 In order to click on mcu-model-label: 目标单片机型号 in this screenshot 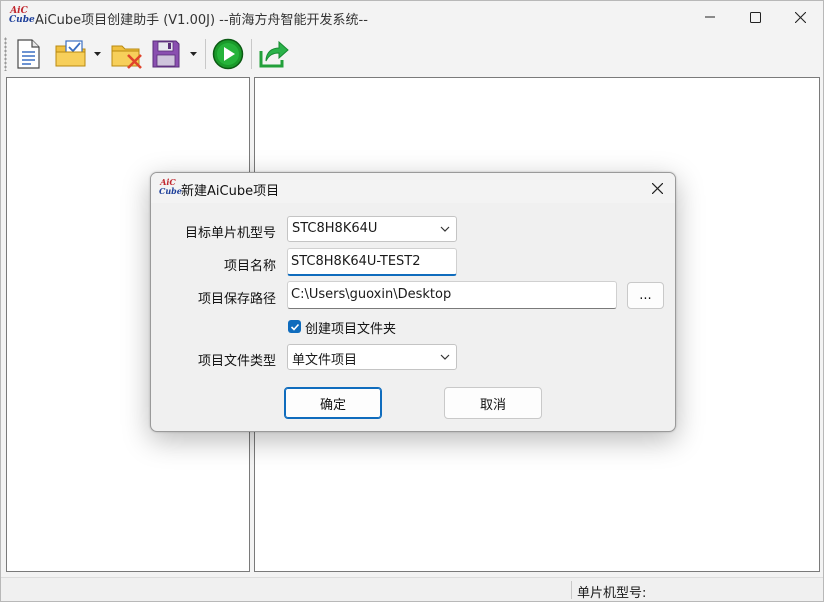, I will do `click(230, 233)`.